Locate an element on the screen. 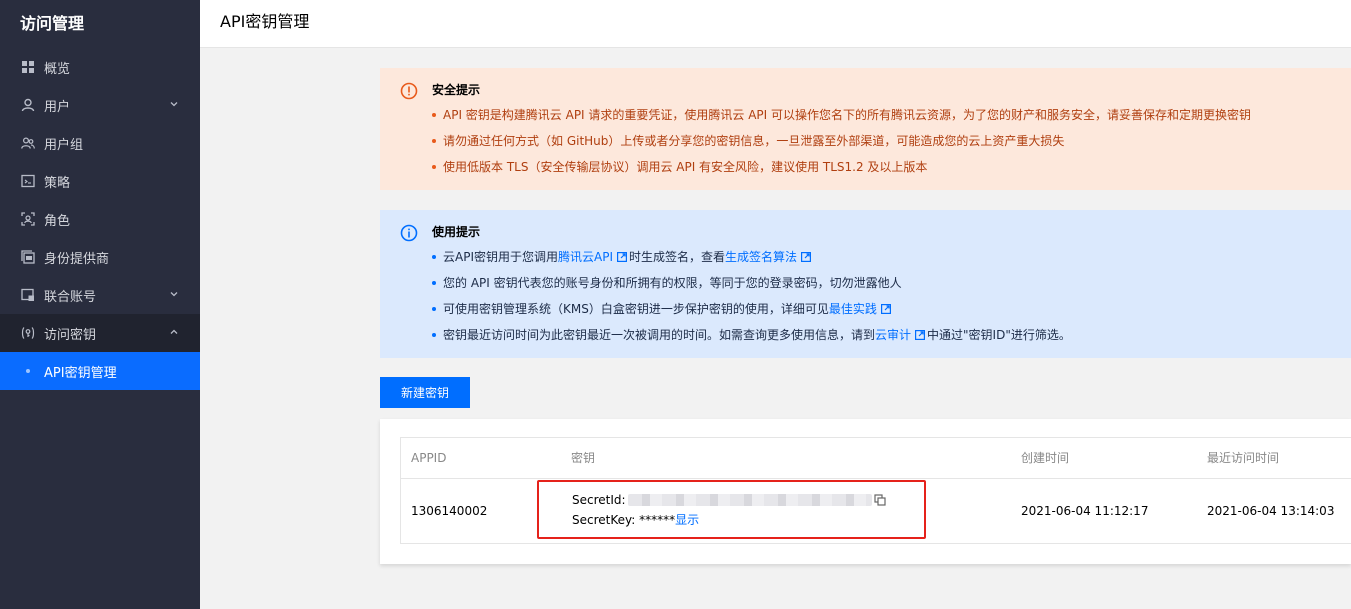 This screenshot has width=1351, height=609. sidebar-item-overview: 概览 is located at coordinates (100, 67).